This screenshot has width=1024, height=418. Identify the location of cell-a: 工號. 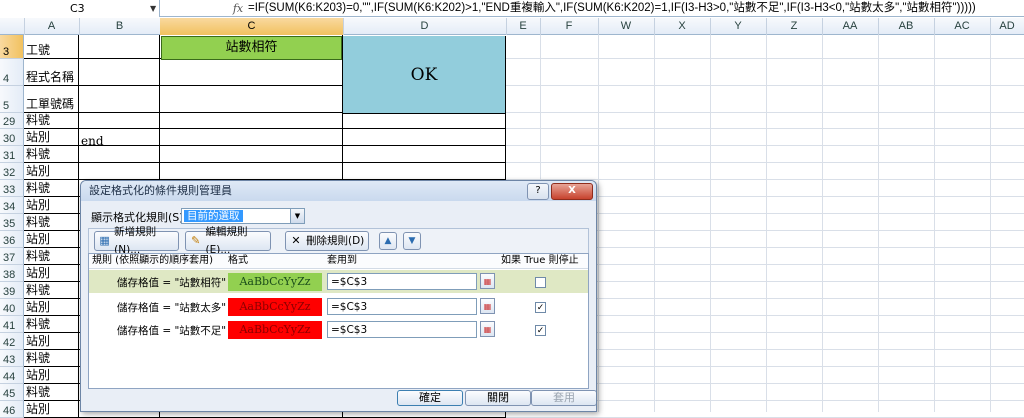
(51, 47).